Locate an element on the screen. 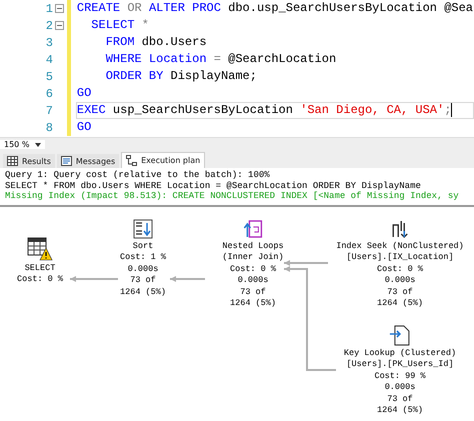 The height and width of the screenshot is (421, 474). results-tab: Messages is located at coordinates (88, 161).